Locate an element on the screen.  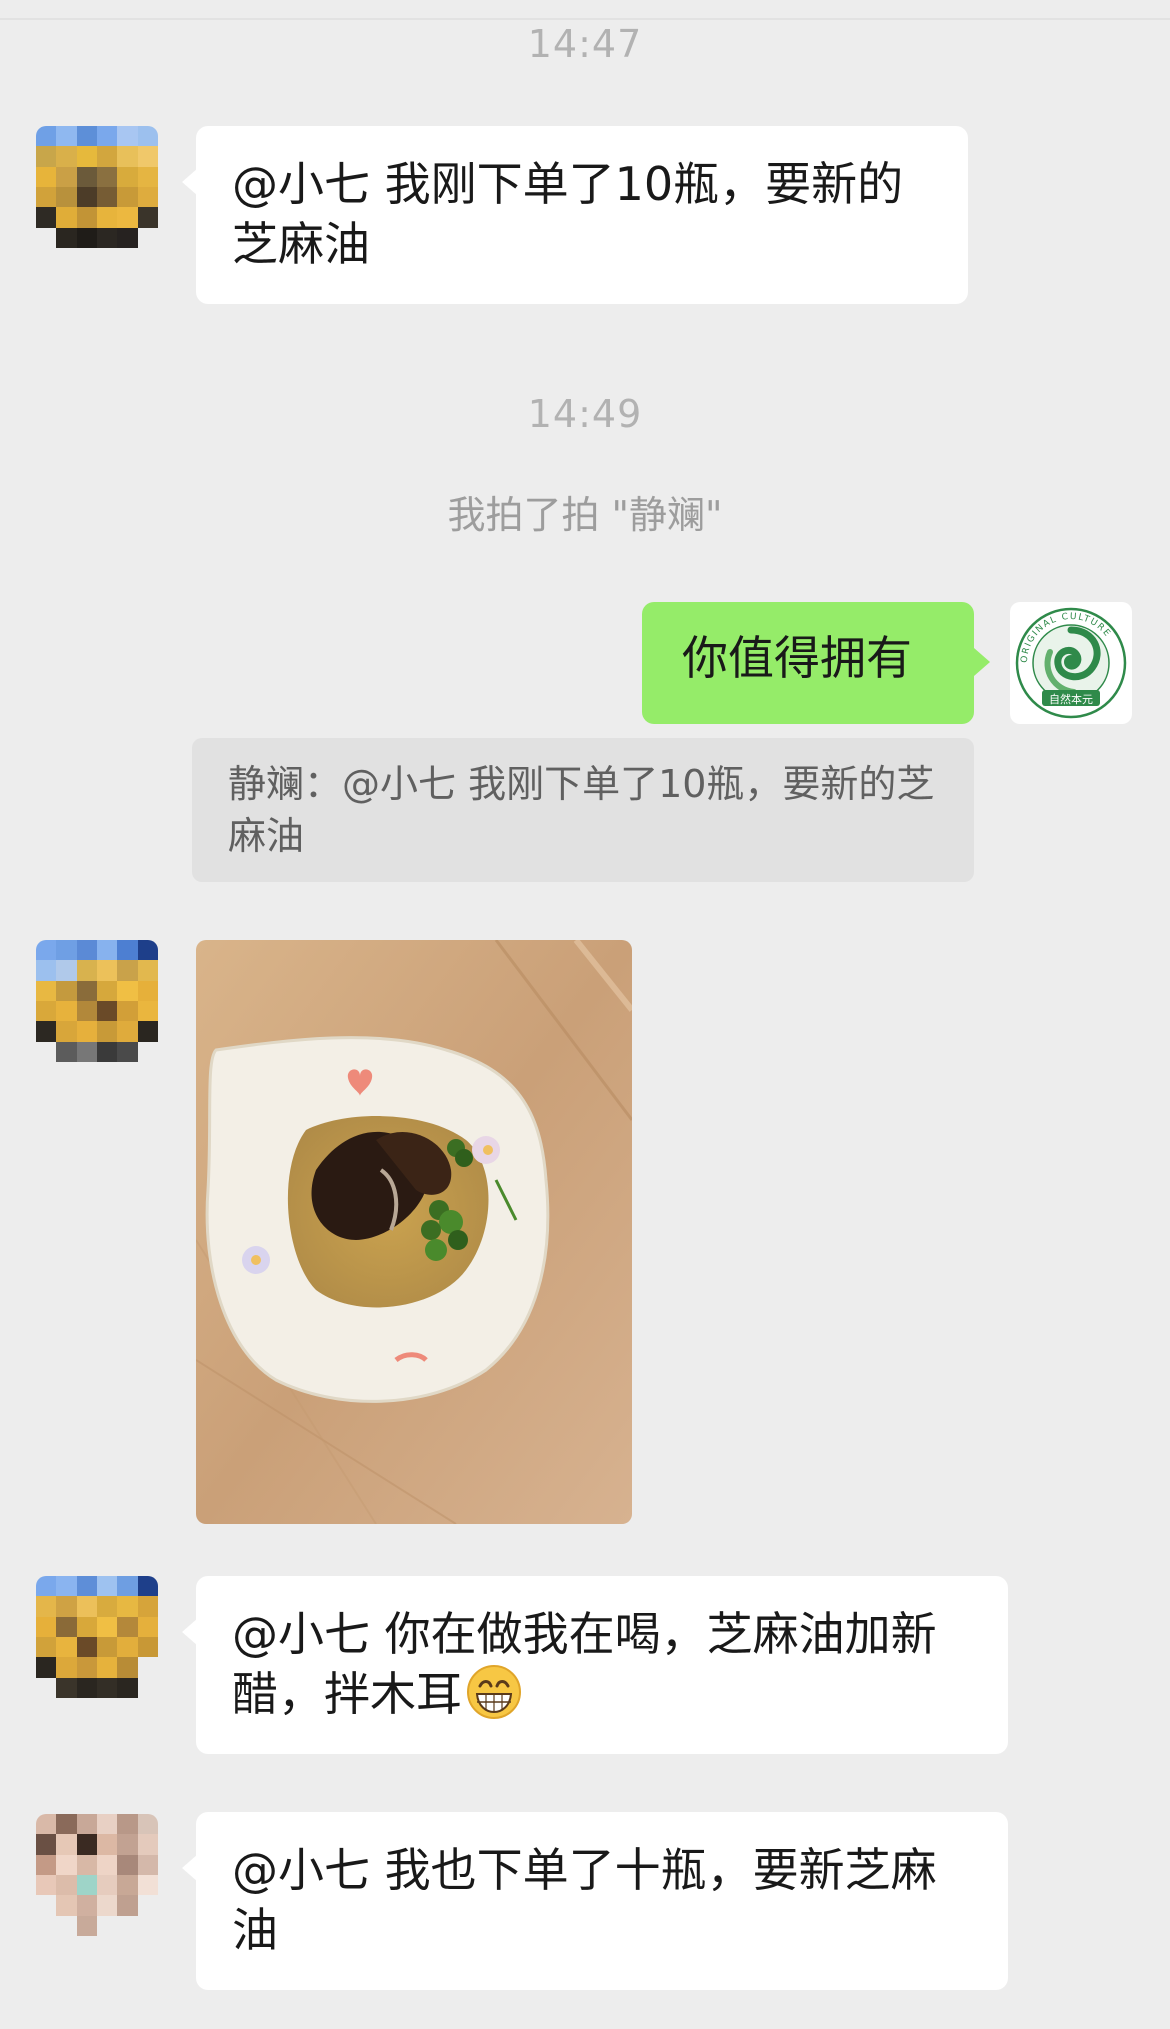
brand-logo-icon: ORIGINAL CULTURE 自然本元 is located at coordinates (1071, 663).